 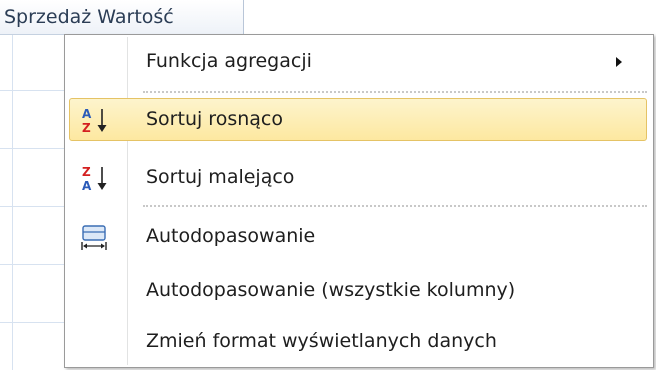 What do you see at coordinates (358, 236) in the screenshot?
I see `menu-item-autofit: Autodopasowanie` at bounding box center [358, 236].